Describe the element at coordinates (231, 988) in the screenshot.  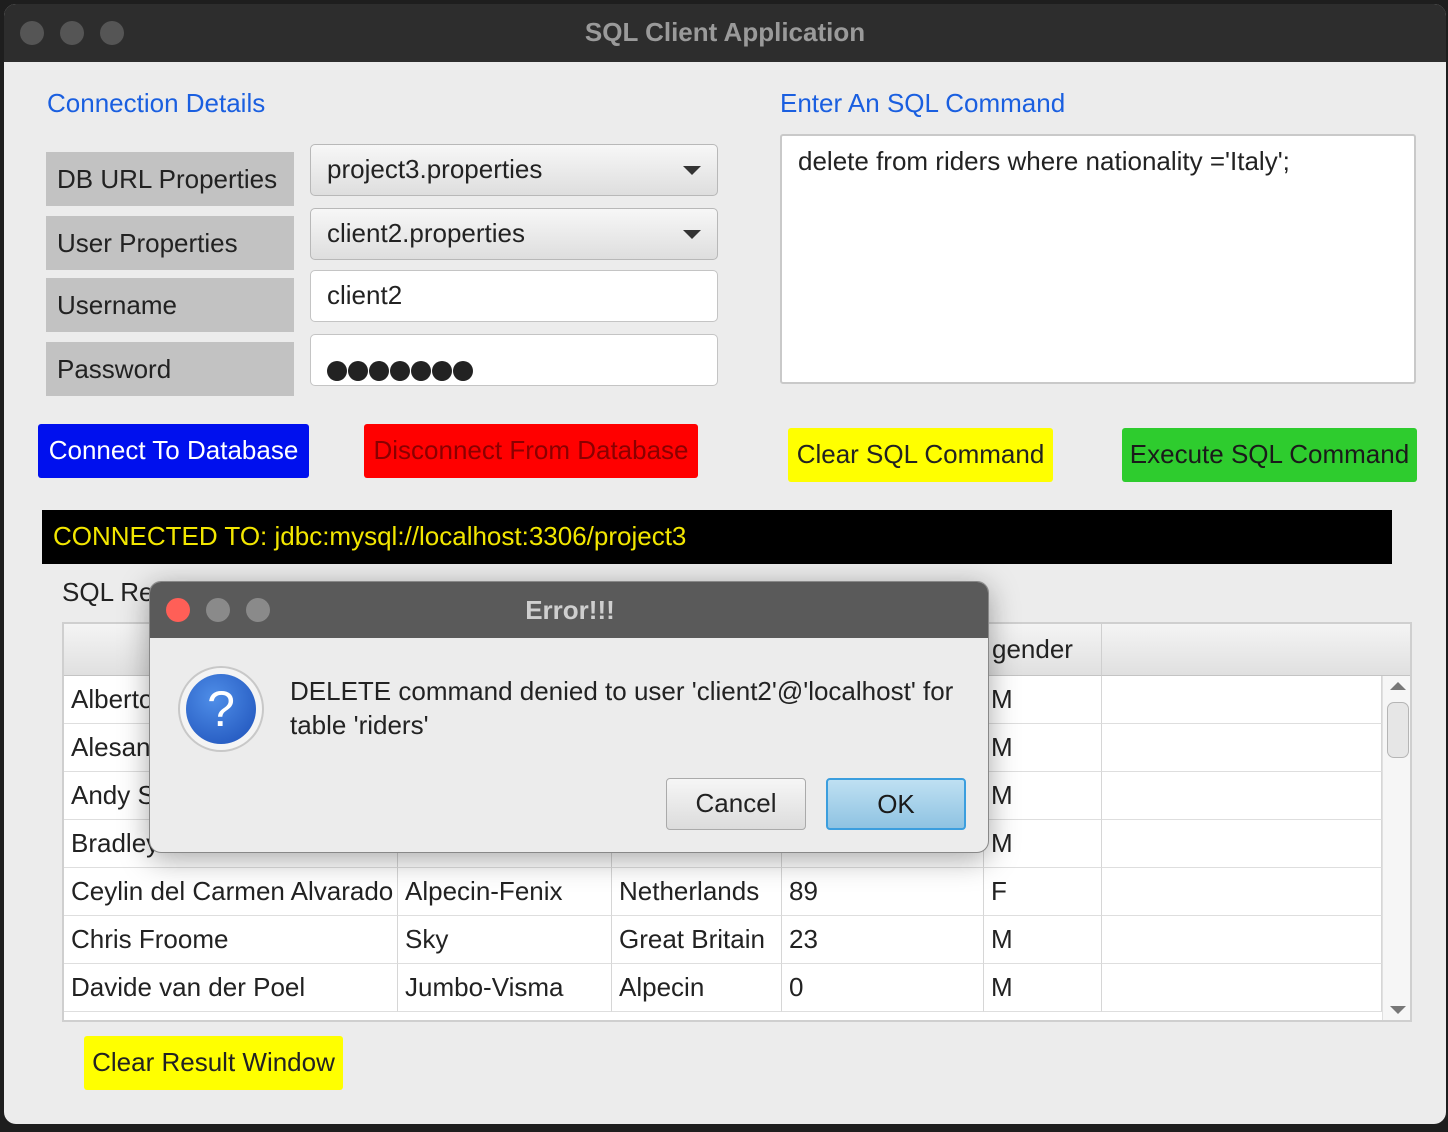
I see `table-cell: Davide van der Poel` at that location.